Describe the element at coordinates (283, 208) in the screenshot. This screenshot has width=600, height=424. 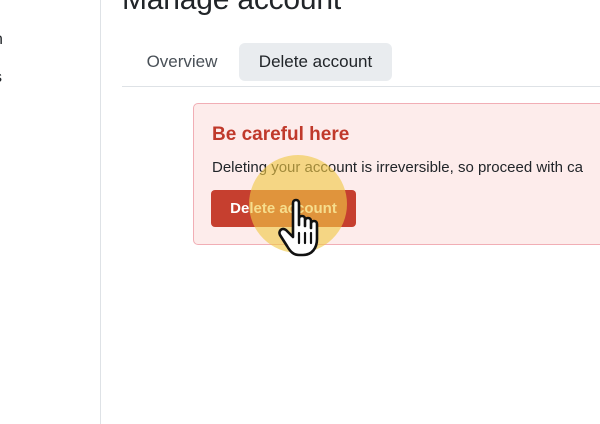
I see `delete-account-button: Delete account` at that location.